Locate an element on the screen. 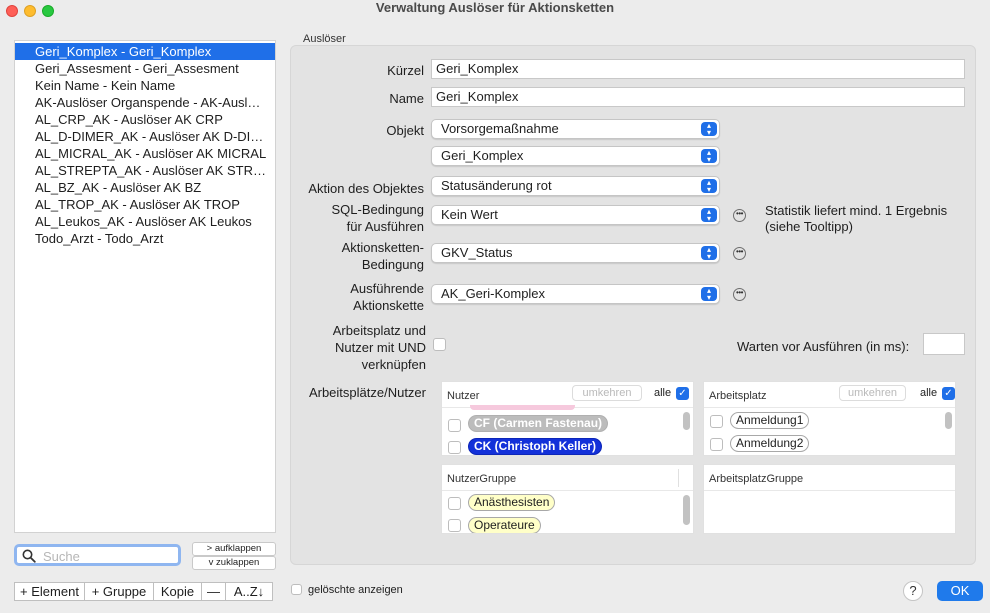 This screenshot has height=613, width=990. copy-button: Kopie is located at coordinates (177, 591).